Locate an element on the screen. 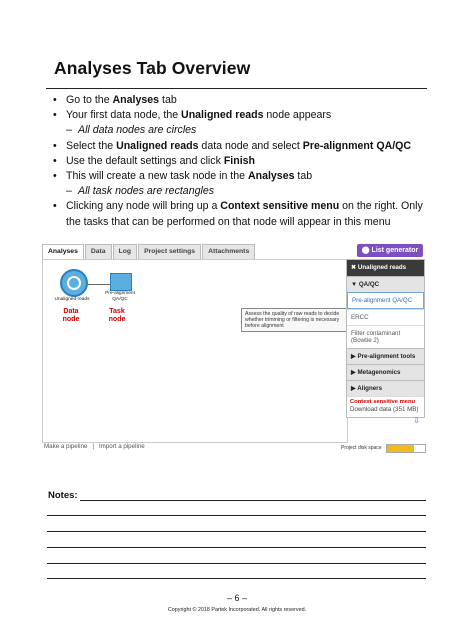 The image size is (474, 631). menu-group-aligners: ▶ Aligners is located at coordinates (385, 388).